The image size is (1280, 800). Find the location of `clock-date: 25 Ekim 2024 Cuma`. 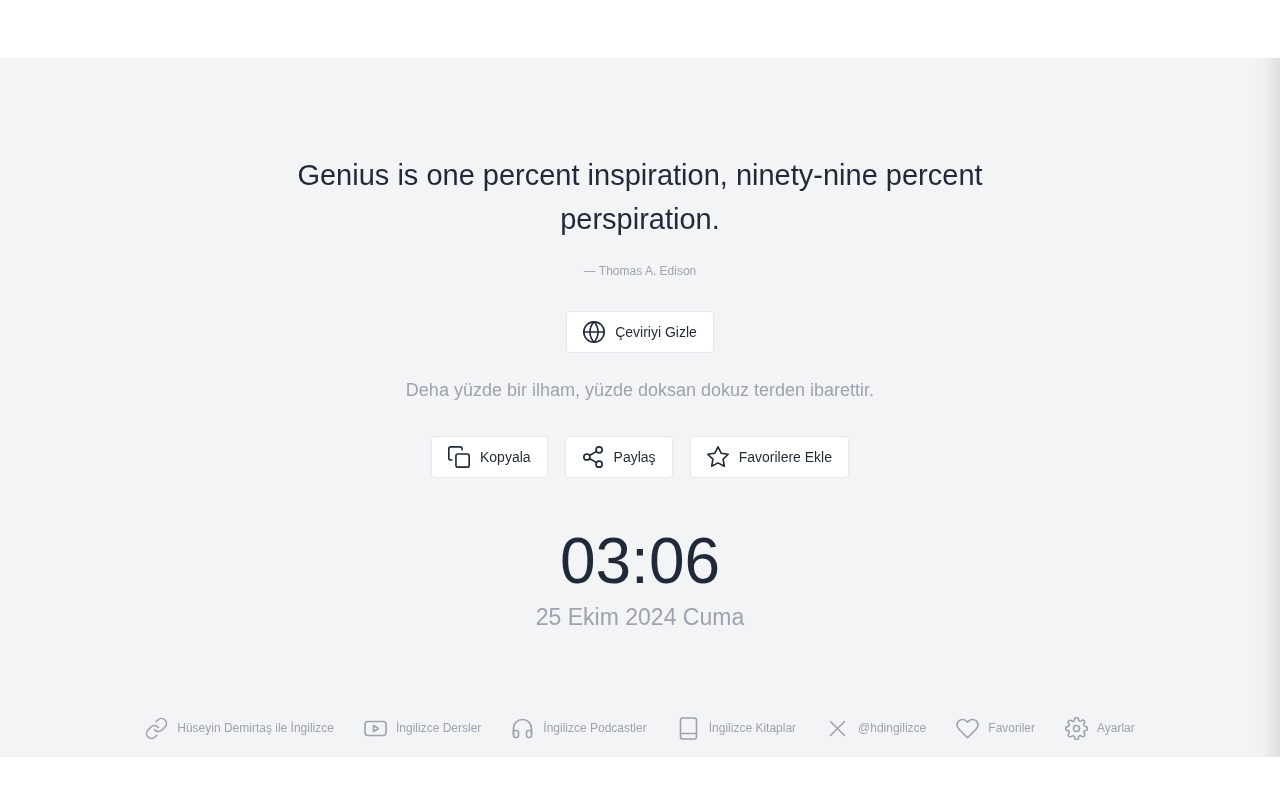

clock-date: 25 Ekim 2024 Cuma is located at coordinates (640, 617).